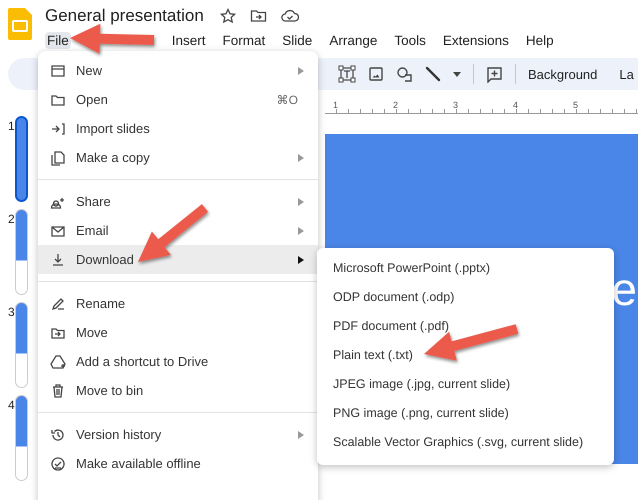 The image size is (638, 500). Describe the element at coordinates (465, 413) in the screenshot. I see `menu-entry: PNG image (.png, current slide)` at that location.